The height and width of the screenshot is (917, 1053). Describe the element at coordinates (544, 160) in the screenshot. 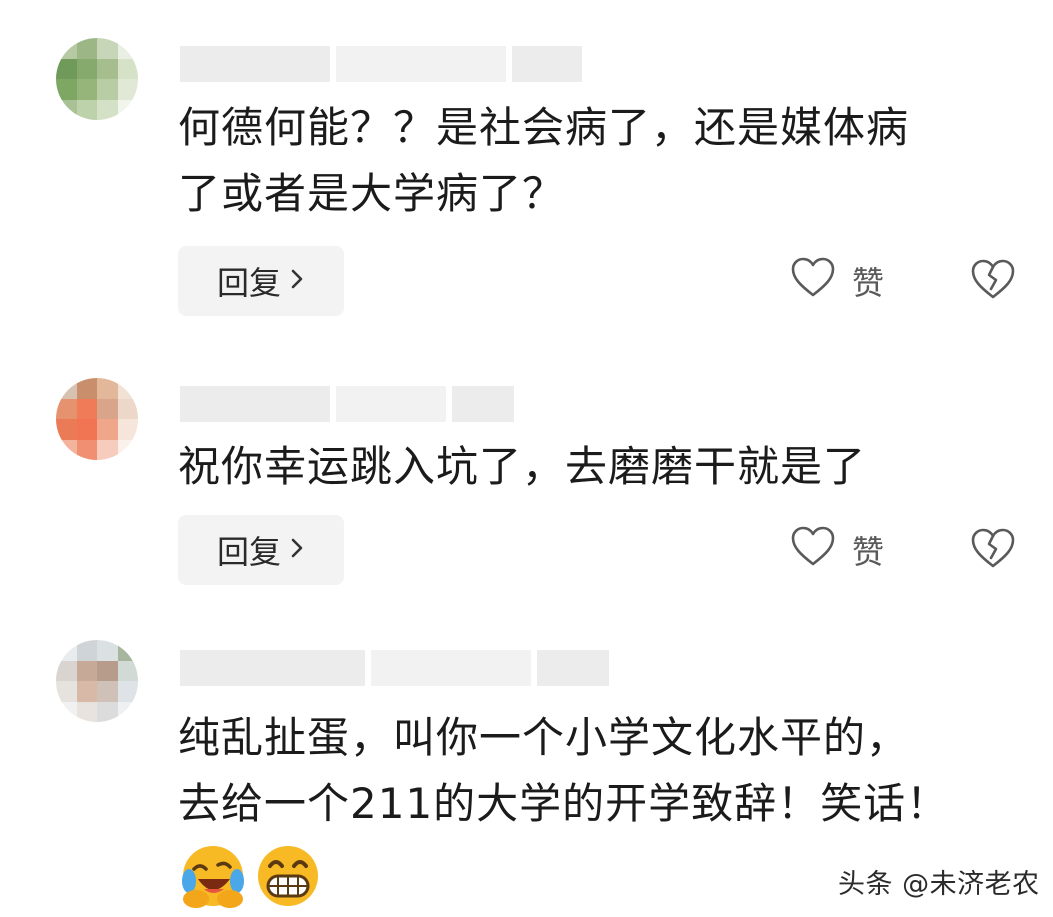

I see `comment-text: 何德何能？？是社会病了，还是媒体病 了或者是大学病了？` at that location.